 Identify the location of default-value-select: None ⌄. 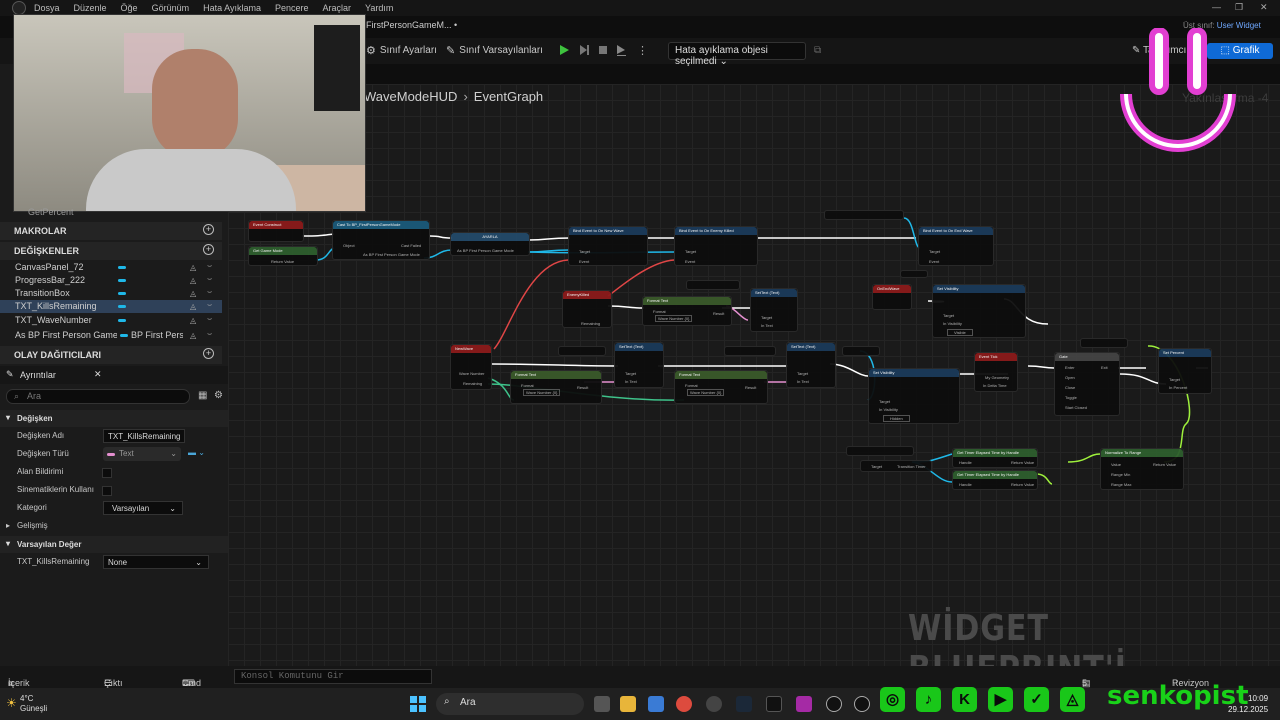
(156, 562).